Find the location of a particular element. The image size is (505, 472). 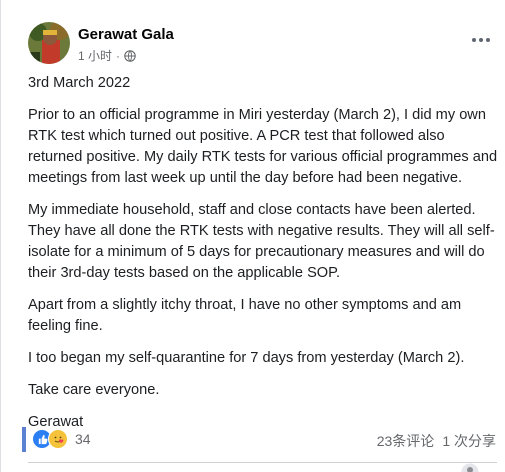

left-border is located at coordinates (0, 236).